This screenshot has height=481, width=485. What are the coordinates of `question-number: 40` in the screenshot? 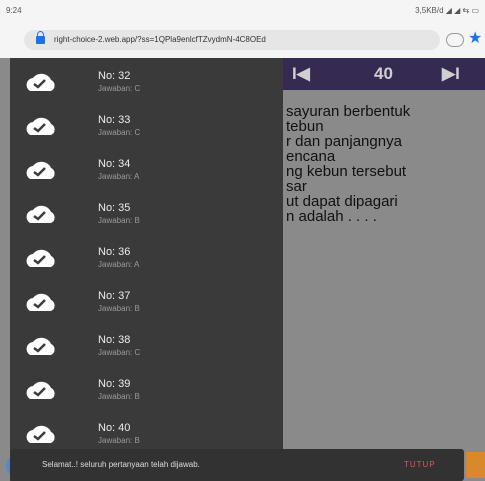 It's located at (383, 73).